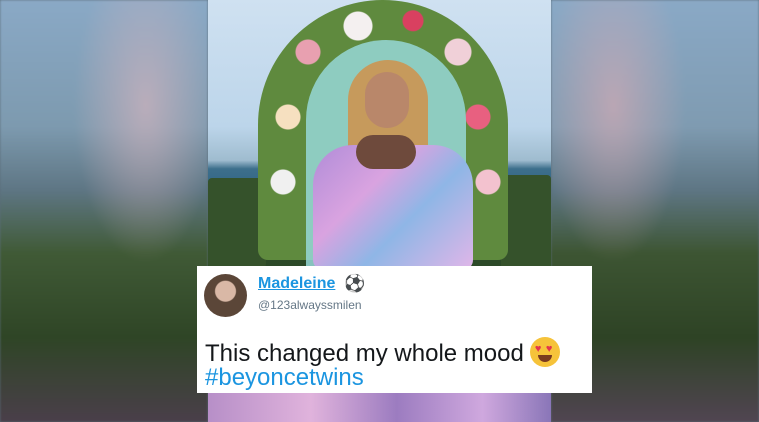  What do you see at coordinates (387, 100) in the screenshot?
I see `face` at bounding box center [387, 100].